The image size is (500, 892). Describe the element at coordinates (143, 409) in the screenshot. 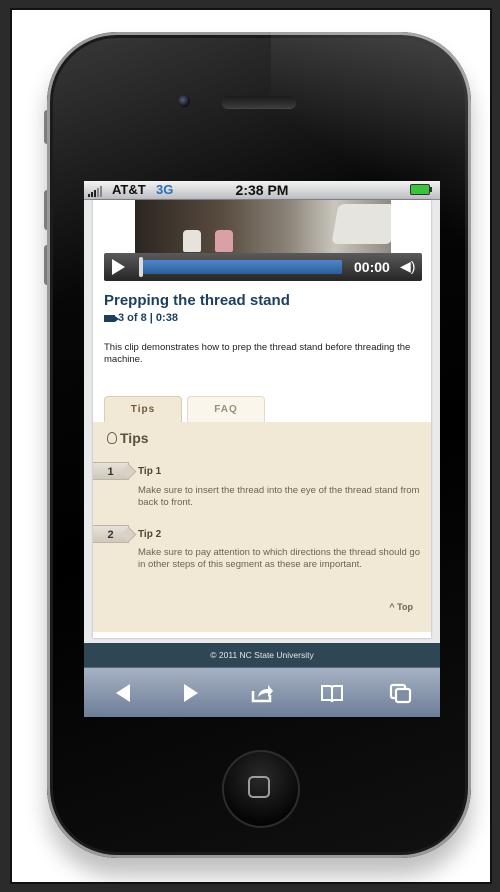

I see `tab-tips: Tips` at that location.